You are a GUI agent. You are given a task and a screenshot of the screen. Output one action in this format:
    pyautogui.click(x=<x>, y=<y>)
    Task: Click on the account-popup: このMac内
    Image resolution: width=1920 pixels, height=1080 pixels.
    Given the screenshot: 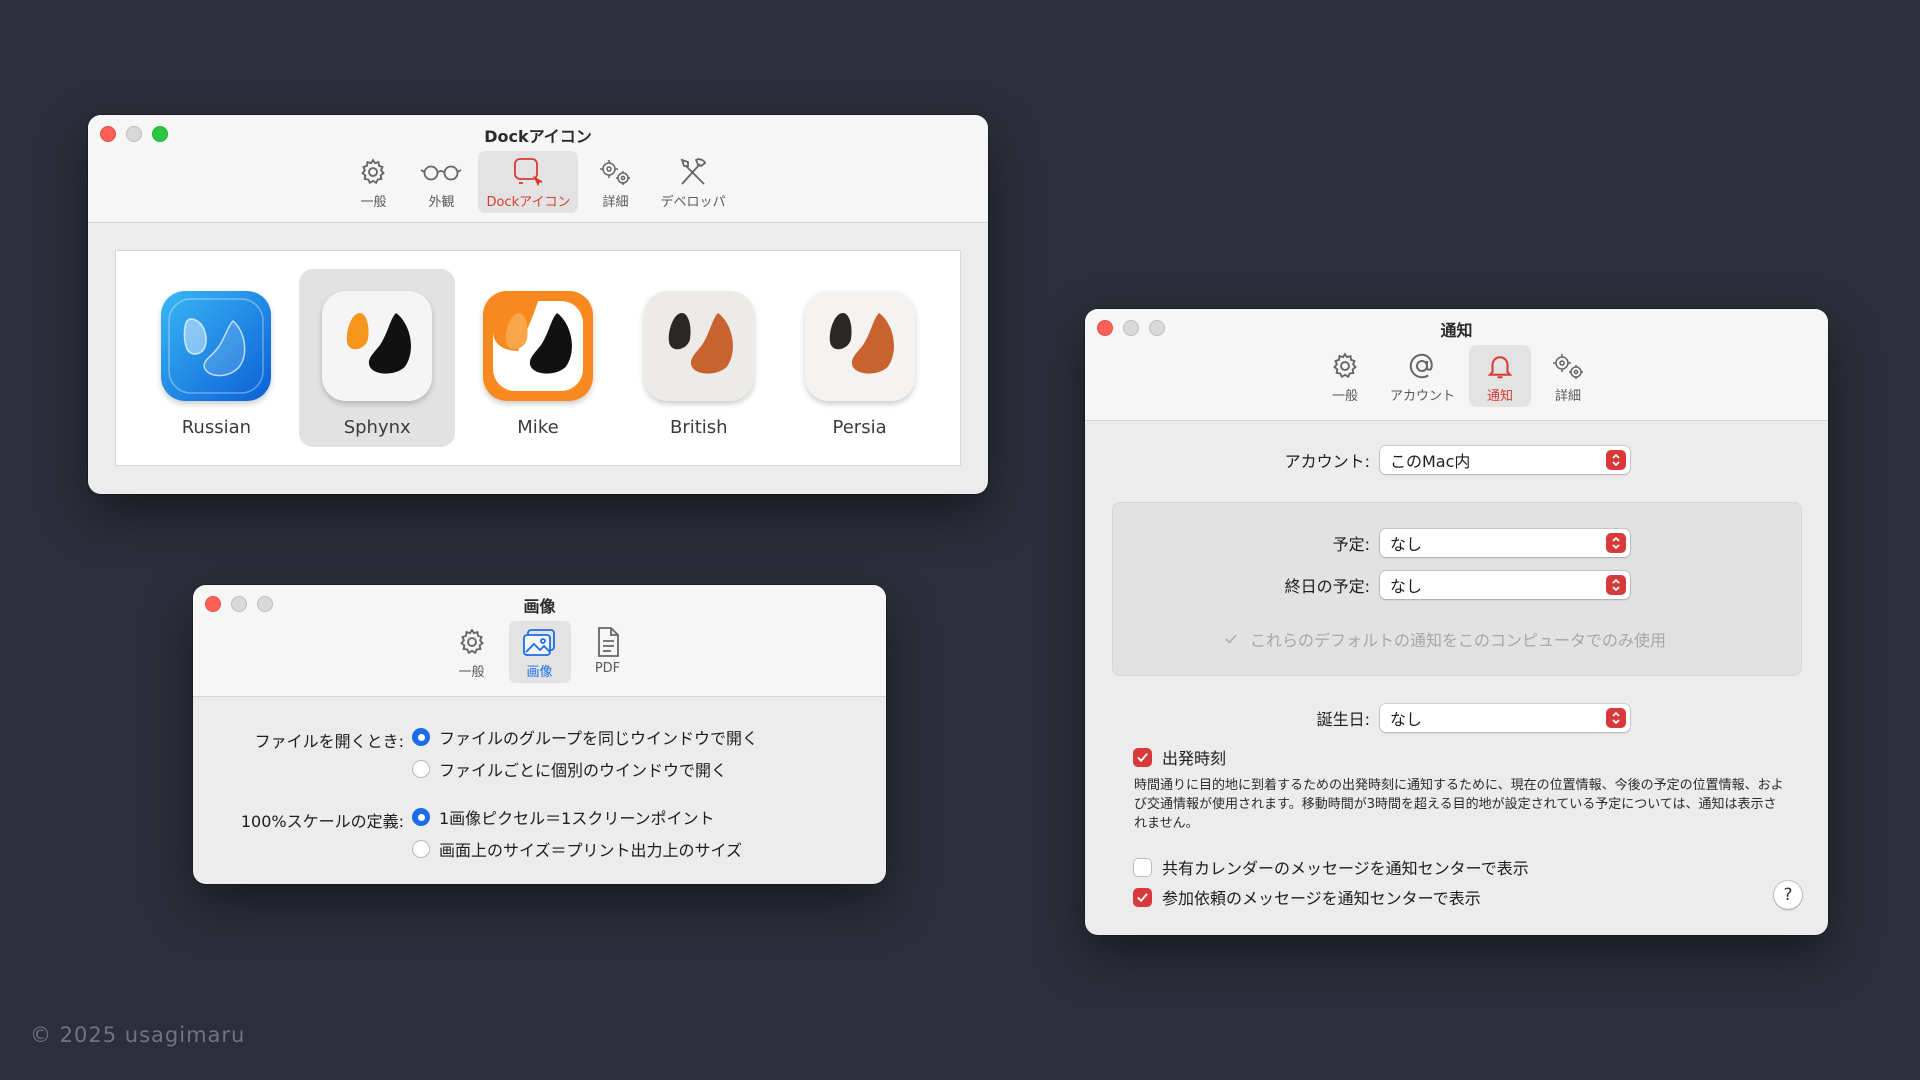 What is the action you would take?
    pyautogui.click(x=1505, y=460)
    